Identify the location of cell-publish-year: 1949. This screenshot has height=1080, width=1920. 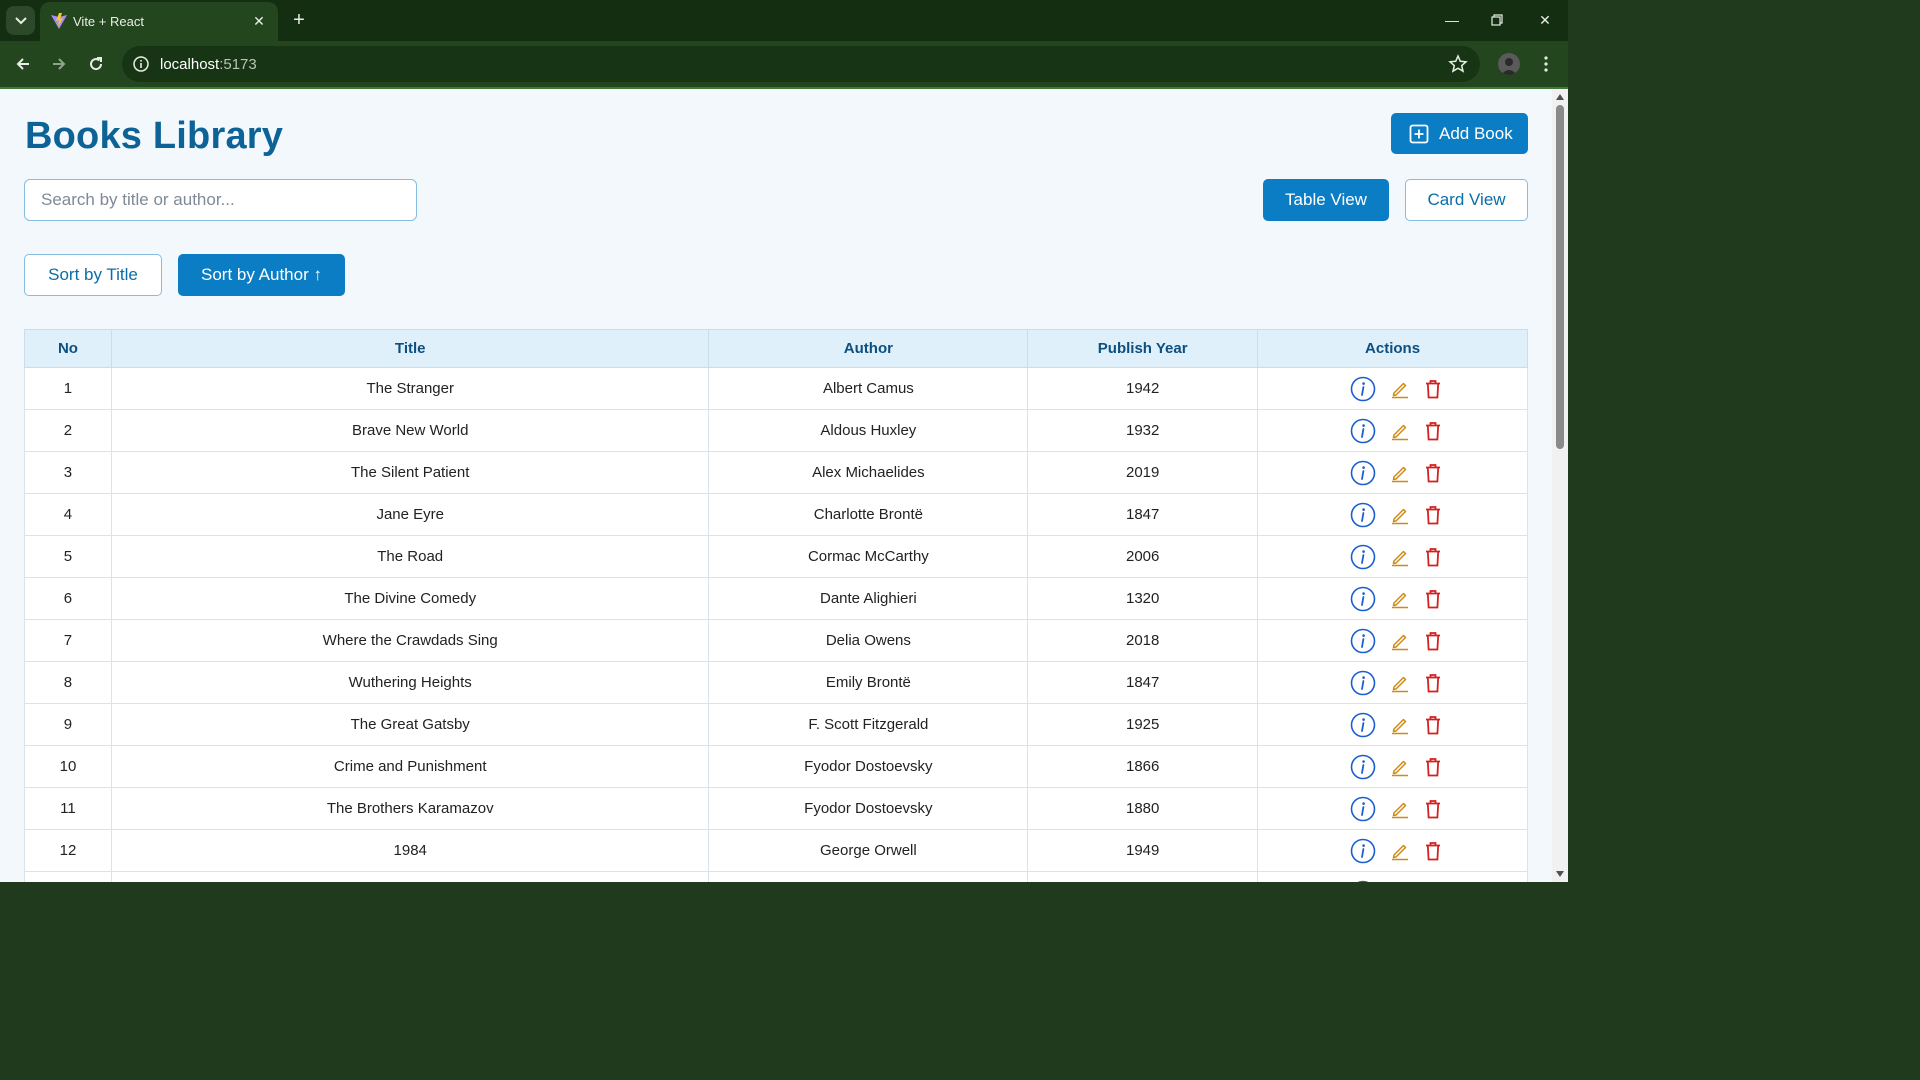
(1143, 850).